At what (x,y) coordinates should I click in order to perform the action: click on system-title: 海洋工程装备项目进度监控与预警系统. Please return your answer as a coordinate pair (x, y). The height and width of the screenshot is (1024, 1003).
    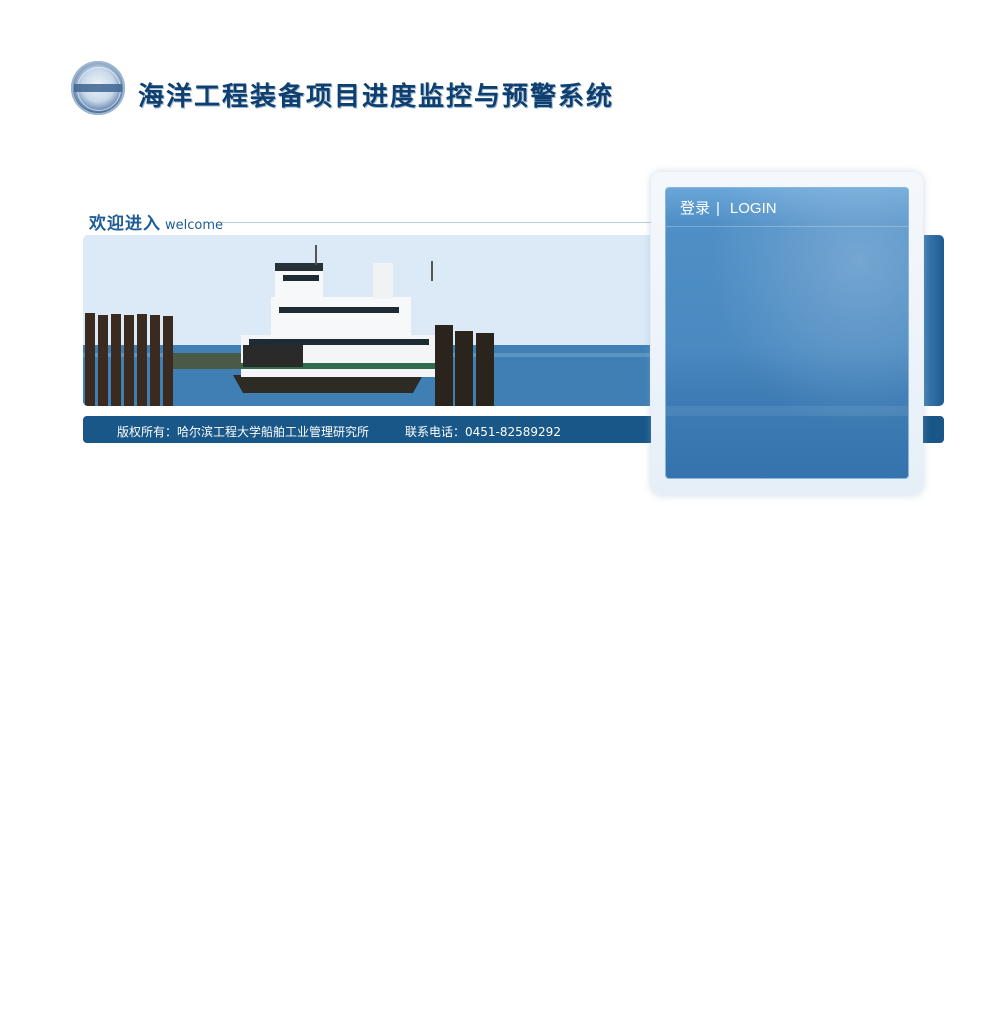
    Looking at the image, I should click on (376, 97).